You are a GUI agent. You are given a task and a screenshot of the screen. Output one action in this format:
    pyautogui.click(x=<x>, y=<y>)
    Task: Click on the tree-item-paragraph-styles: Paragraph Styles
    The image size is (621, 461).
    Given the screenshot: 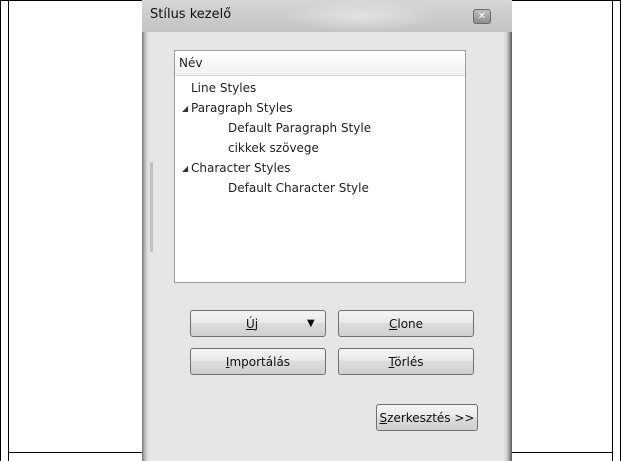 What is the action you would take?
    pyautogui.click(x=242, y=111)
    